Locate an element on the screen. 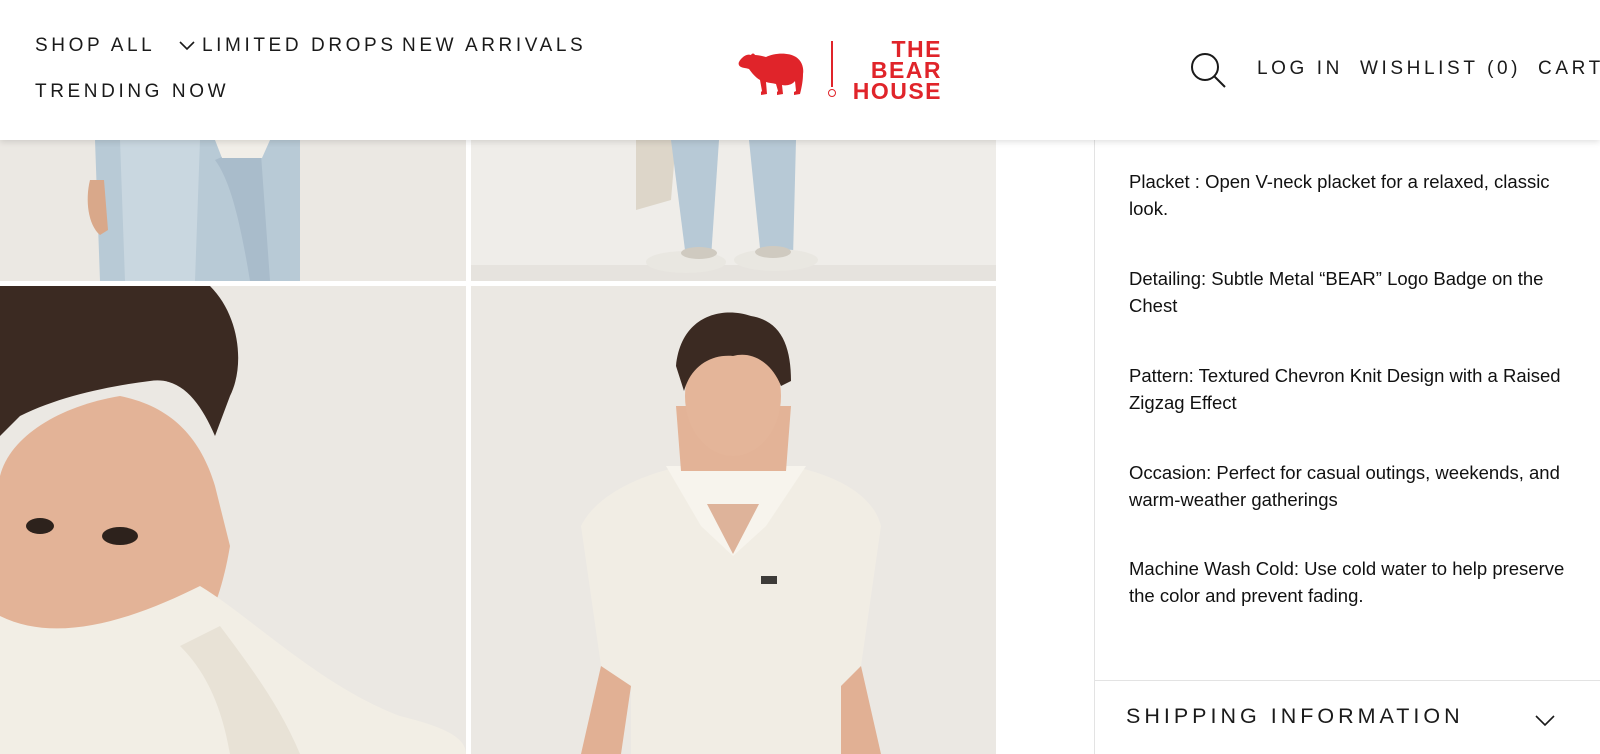 This screenshot has height=754, width=1600. nav-new-arrivals: NEW ARRIVALS is located at coordinates (494, 46).